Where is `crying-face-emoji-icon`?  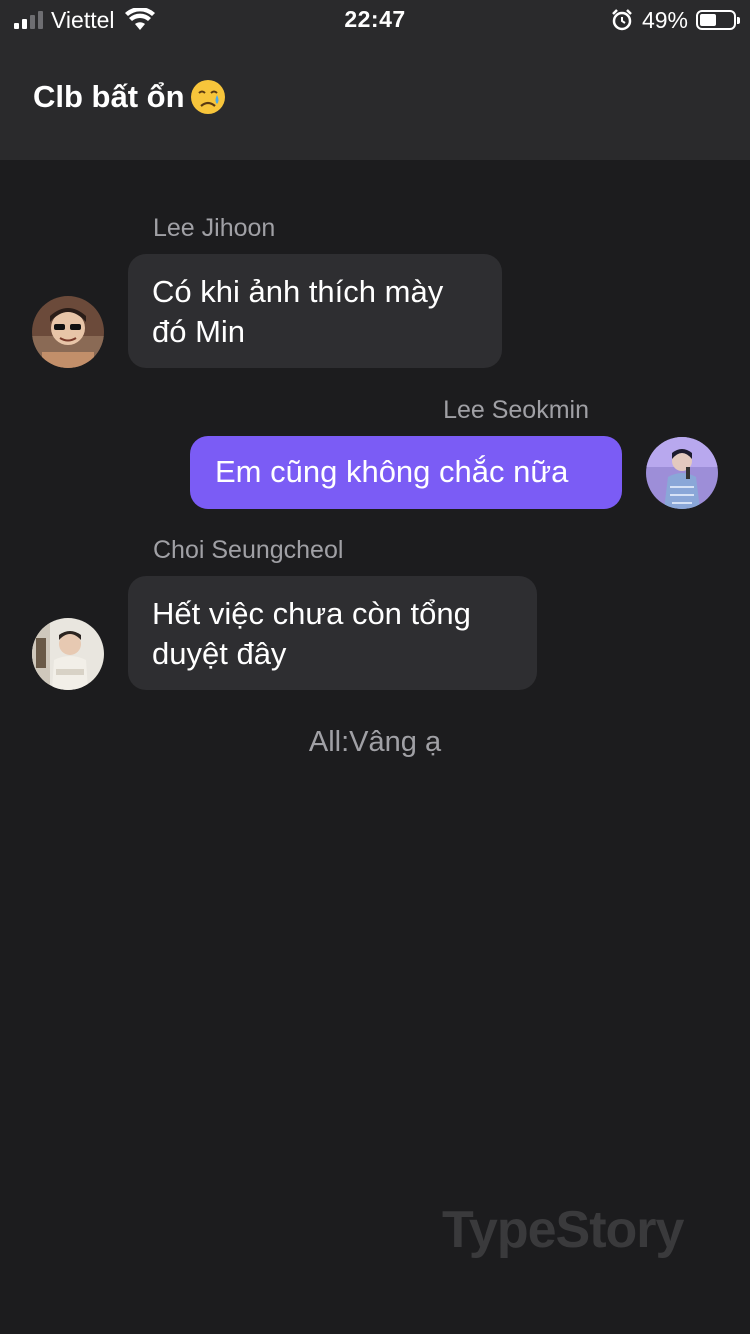 crying-face-emoji-icon is located at coordinates (207, 97).